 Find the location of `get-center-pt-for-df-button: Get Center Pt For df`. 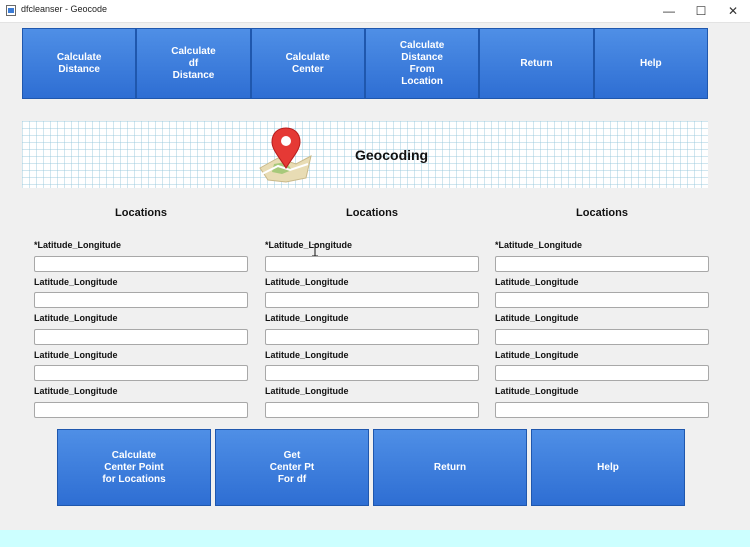

get-center-pt-for-df-button: Get Center Pt For df is located at coordinates (292, 467).